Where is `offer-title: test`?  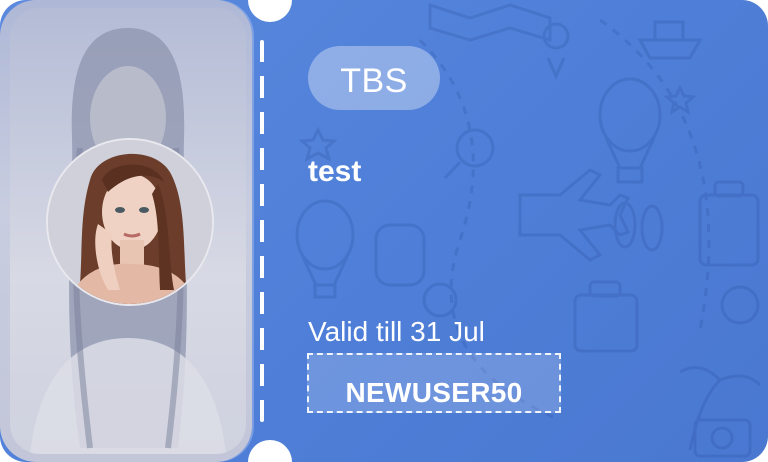 offer-title: test is located at coordinates (335, 171).